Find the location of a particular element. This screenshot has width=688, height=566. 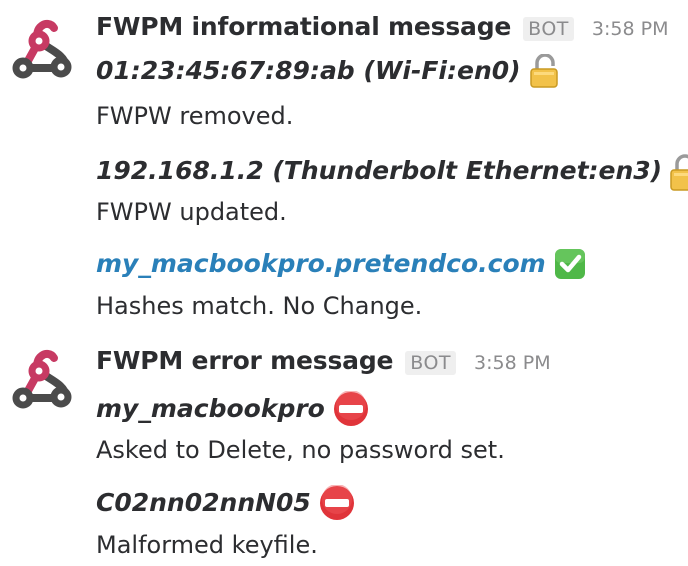

message-item-title: C02nn02nnN05 is located at coordinates (225, 503).